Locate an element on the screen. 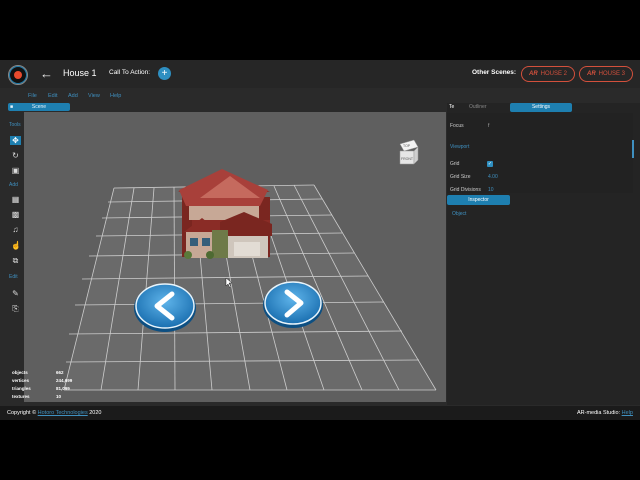 The height and width of the screenshot is (480, 640). stat-label: textures is located at coordinates (21, 396).